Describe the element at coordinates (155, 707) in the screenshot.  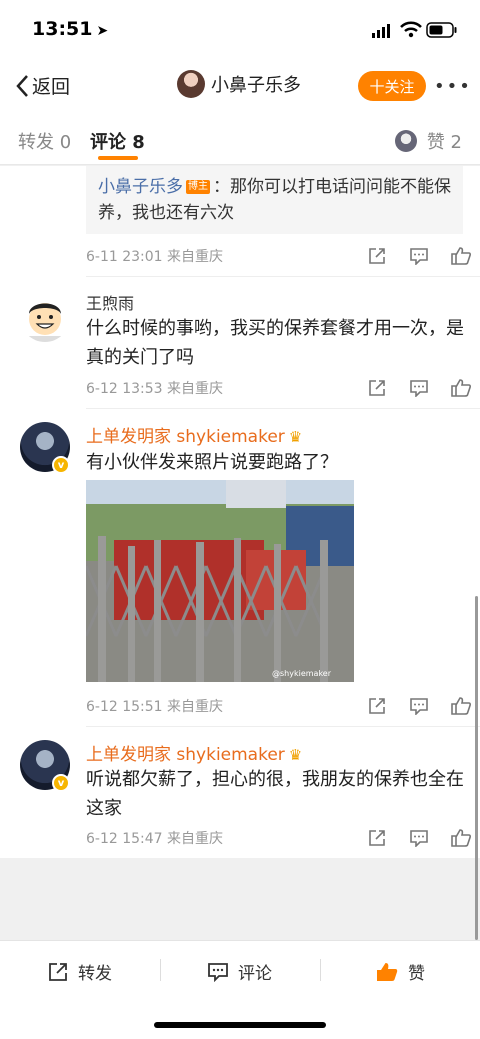
I see `comment-meta: 6-12 15:51 来自重庆` at that location.